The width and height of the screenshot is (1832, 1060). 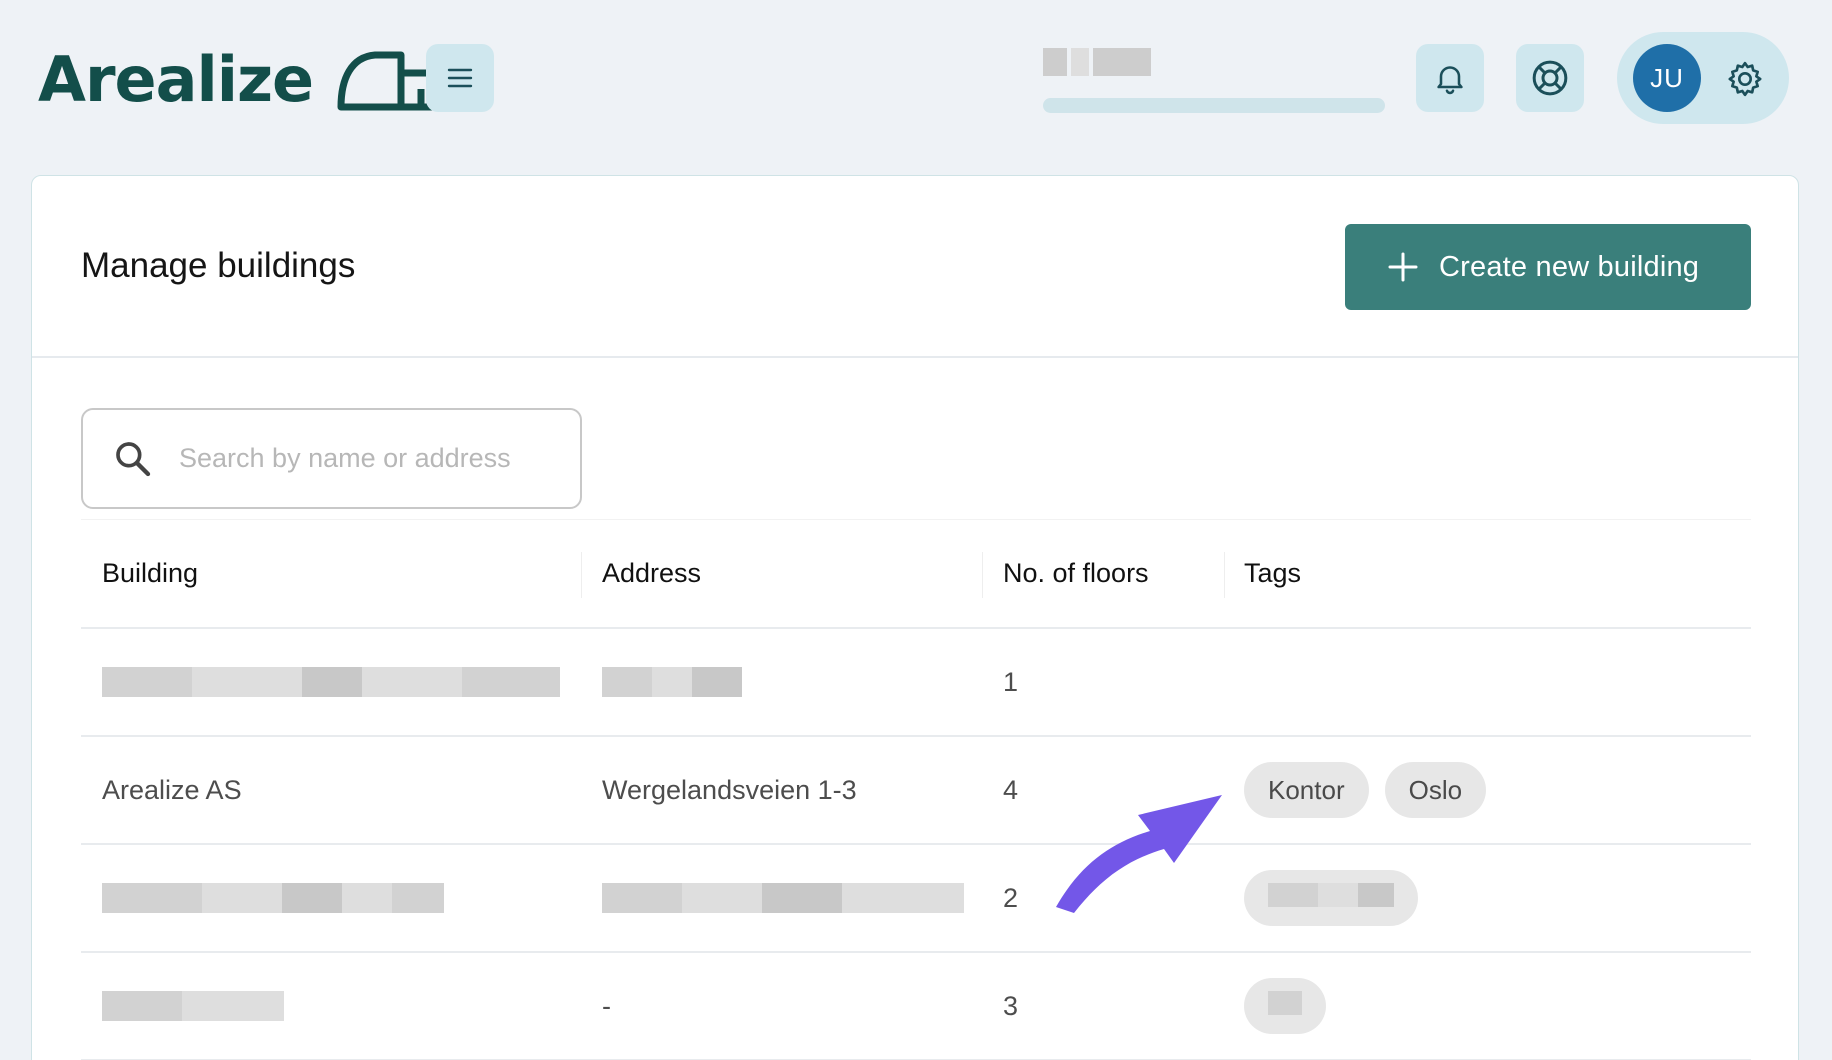 What do you see at coordinates (792, 573) in the screenshot?
I see `column-header-address: Address` at bounding box center [792, 573].